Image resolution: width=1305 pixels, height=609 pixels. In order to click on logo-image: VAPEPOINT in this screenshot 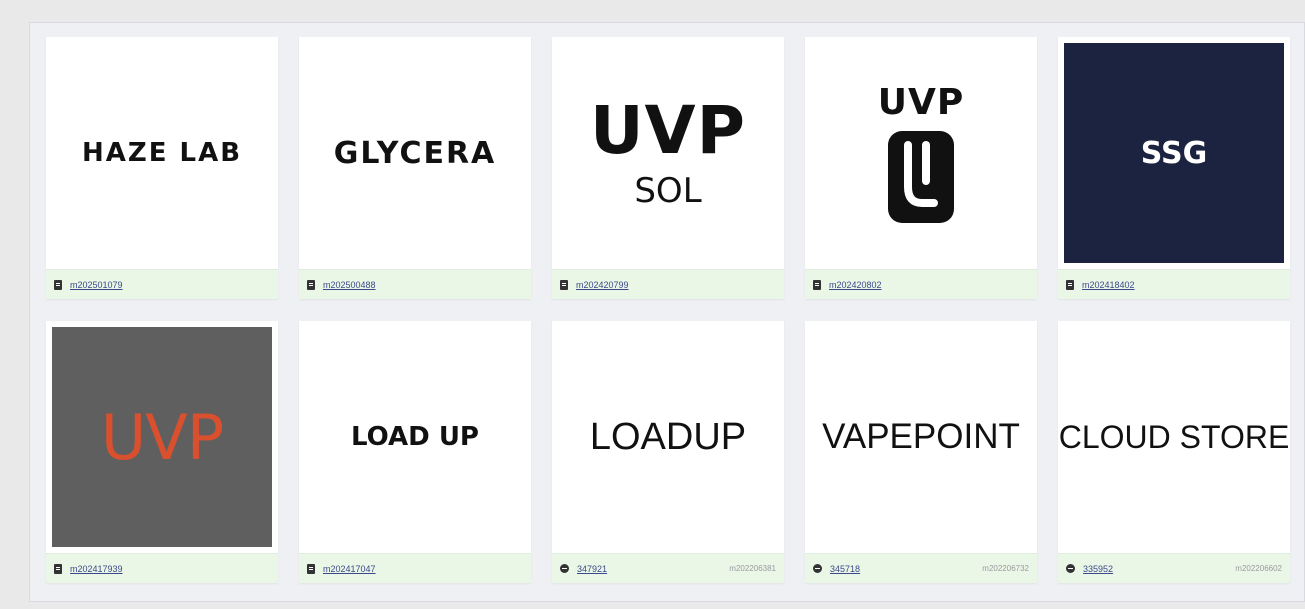, I will do `click(921, 437)`.